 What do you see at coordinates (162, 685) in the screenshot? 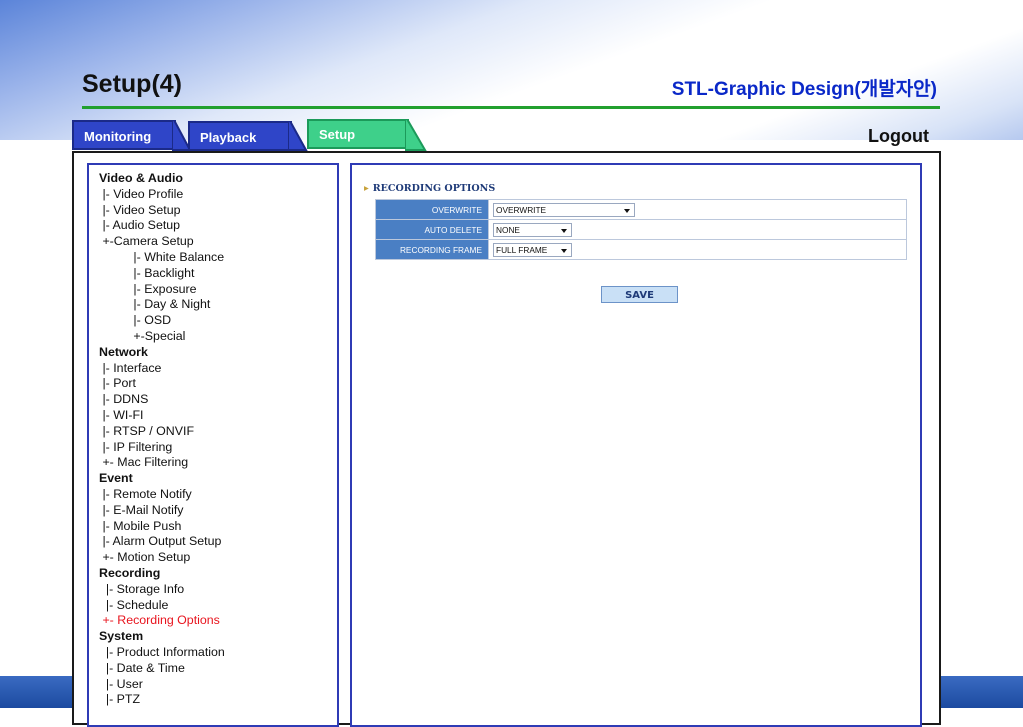
I see `menu-item: |- User` at bounding box center [162, 685].